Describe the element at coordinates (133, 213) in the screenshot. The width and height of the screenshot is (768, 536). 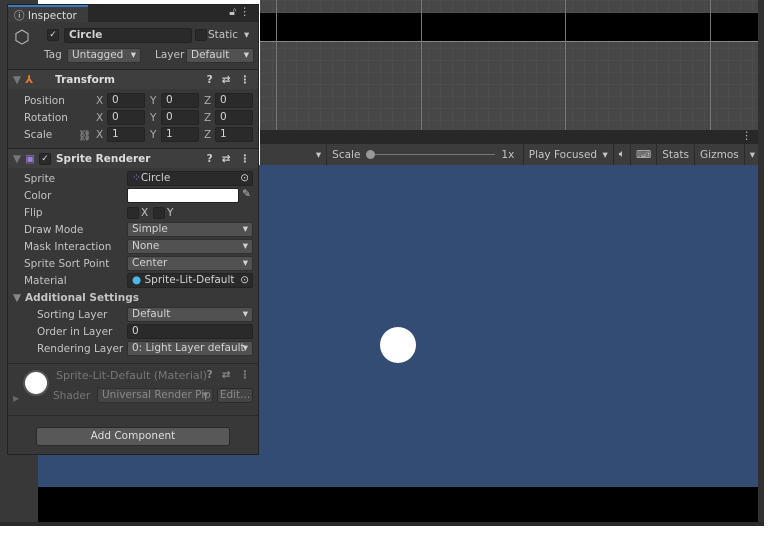
I see `flip-x-checkbox` at that location.